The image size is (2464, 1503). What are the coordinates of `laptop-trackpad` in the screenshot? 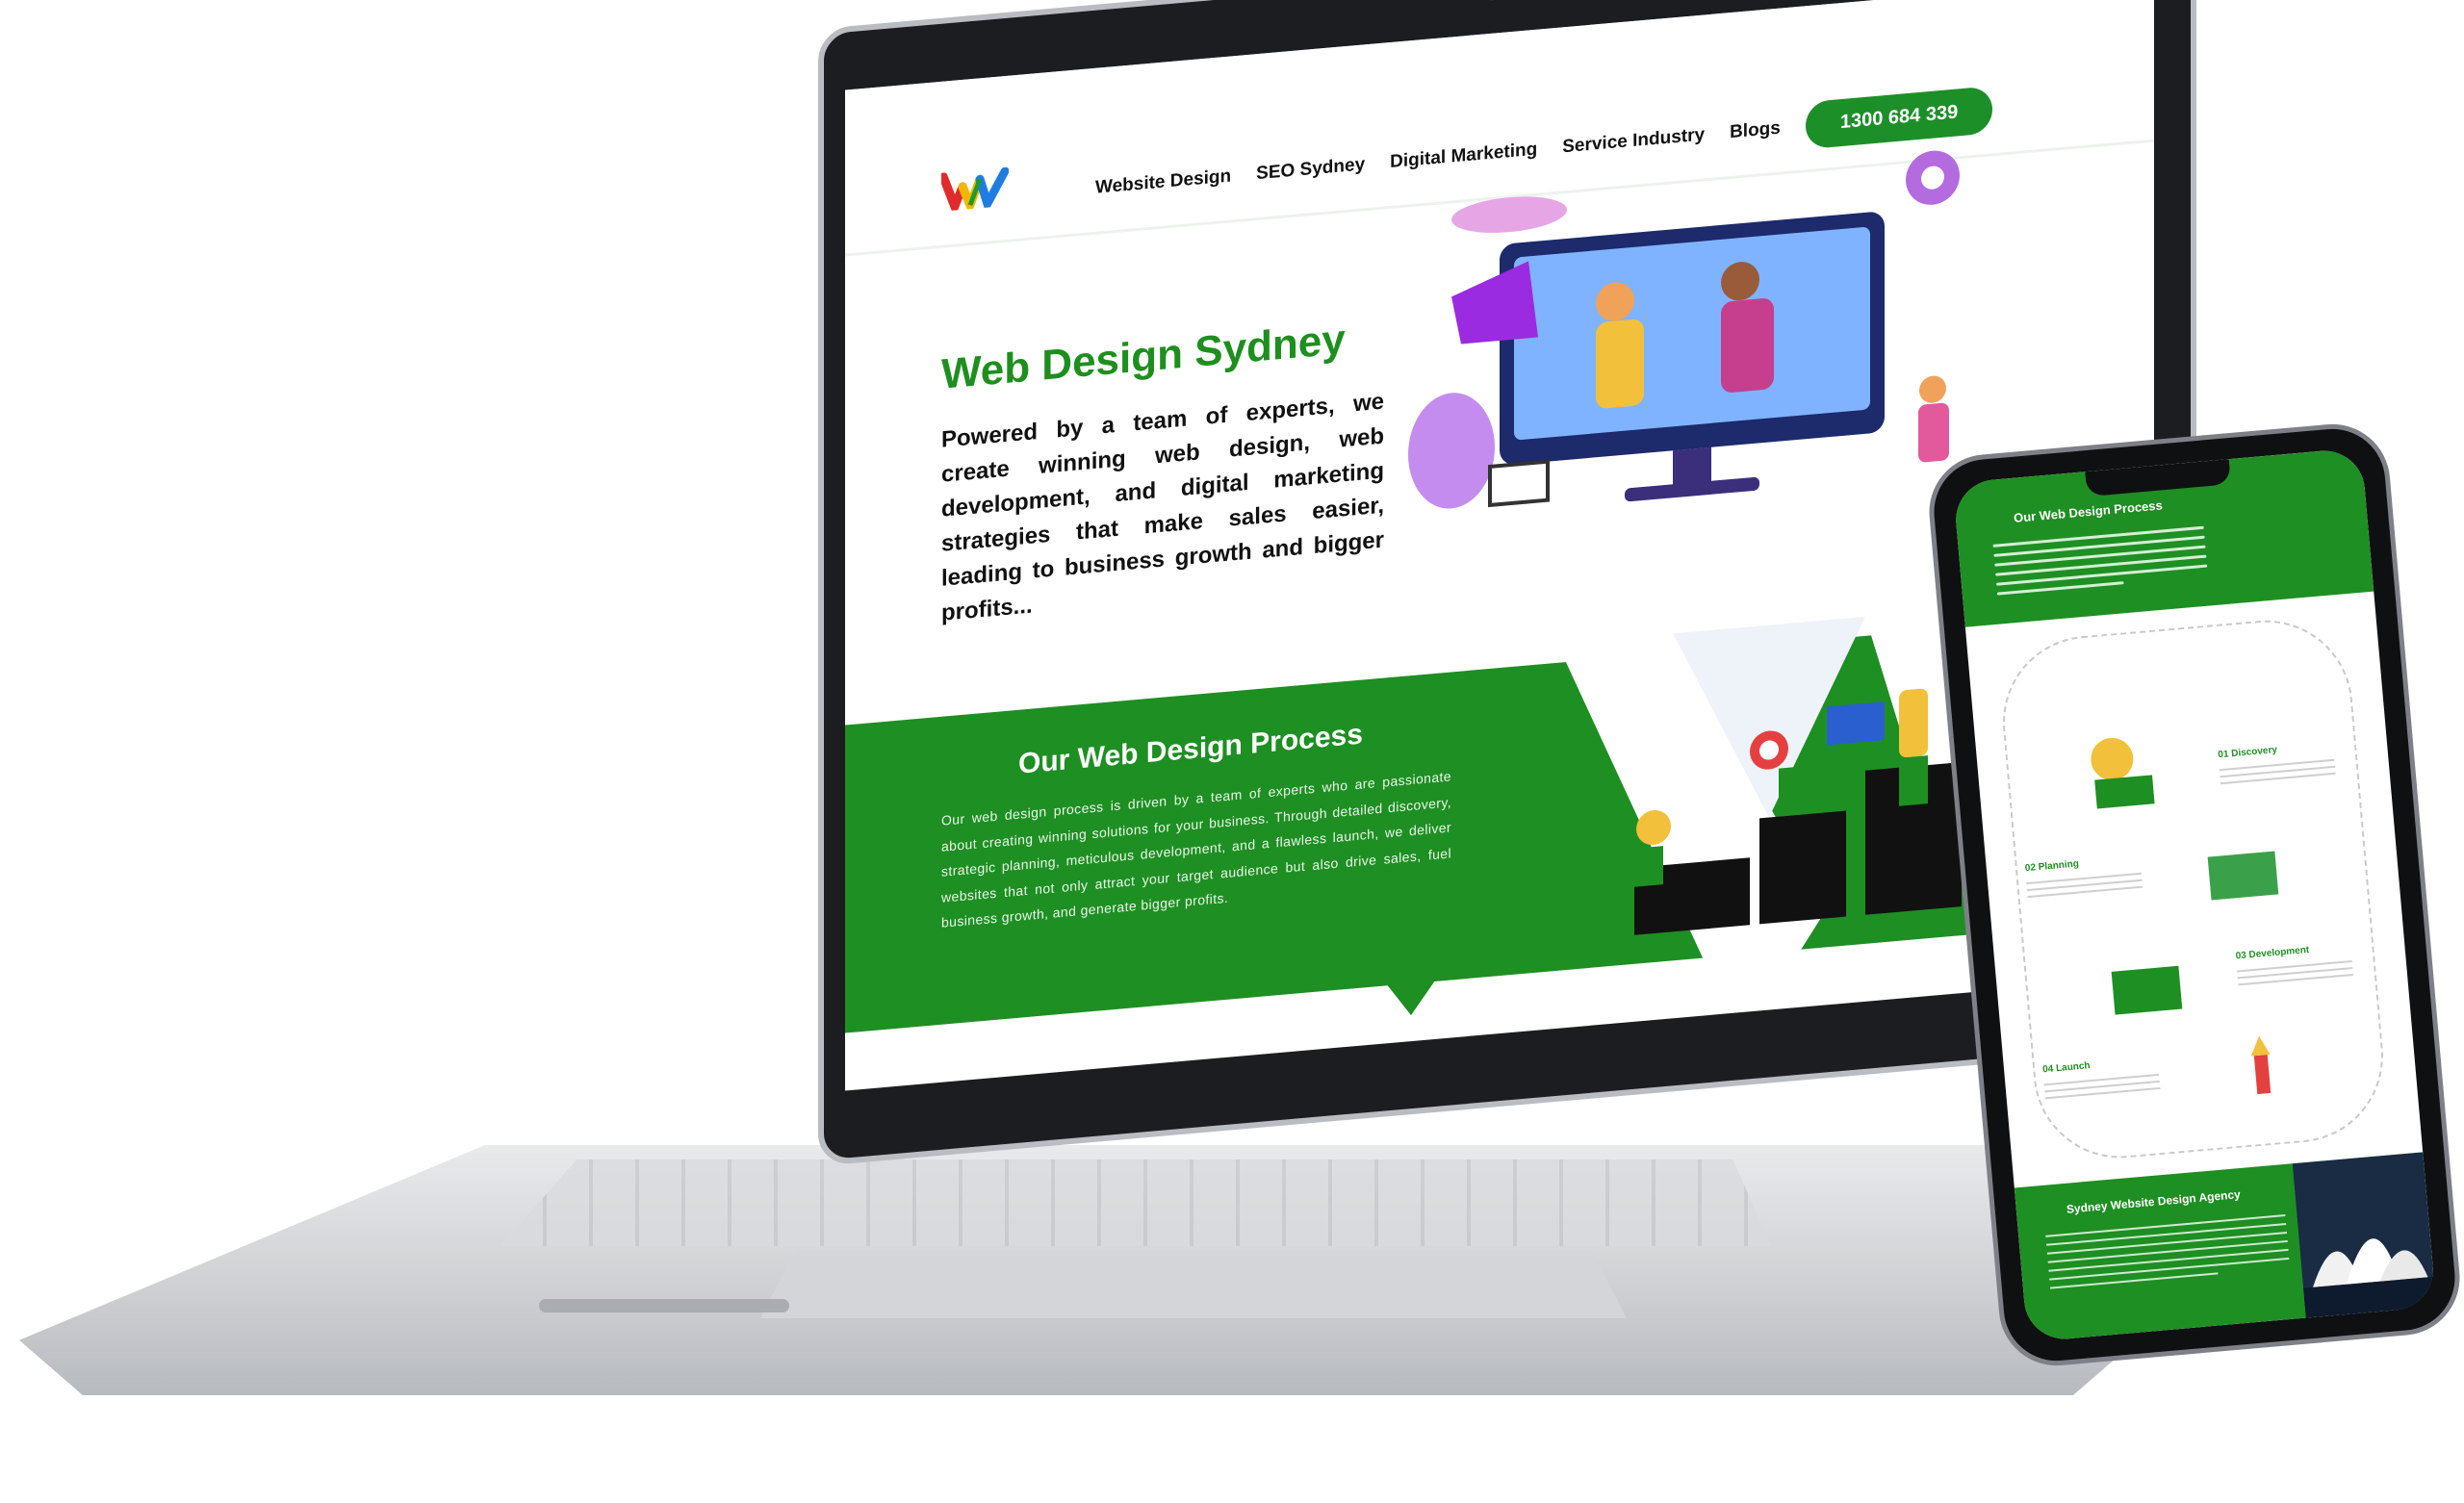 It's located at (1193, 1284).